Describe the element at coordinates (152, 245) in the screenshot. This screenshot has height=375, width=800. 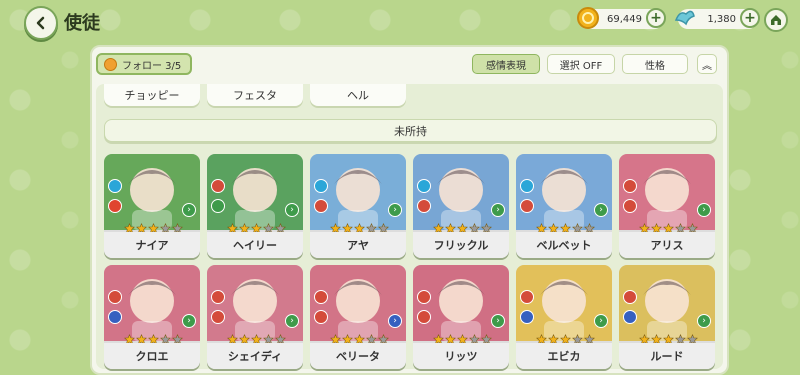
I see `card-name: ナイア` at that location.